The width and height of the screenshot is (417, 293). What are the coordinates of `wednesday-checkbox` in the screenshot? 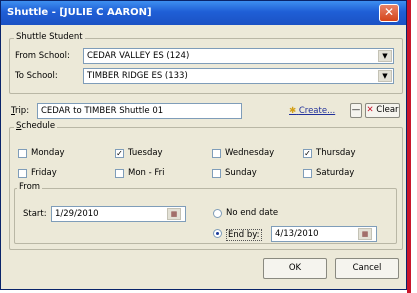 It's located at (216, 153).